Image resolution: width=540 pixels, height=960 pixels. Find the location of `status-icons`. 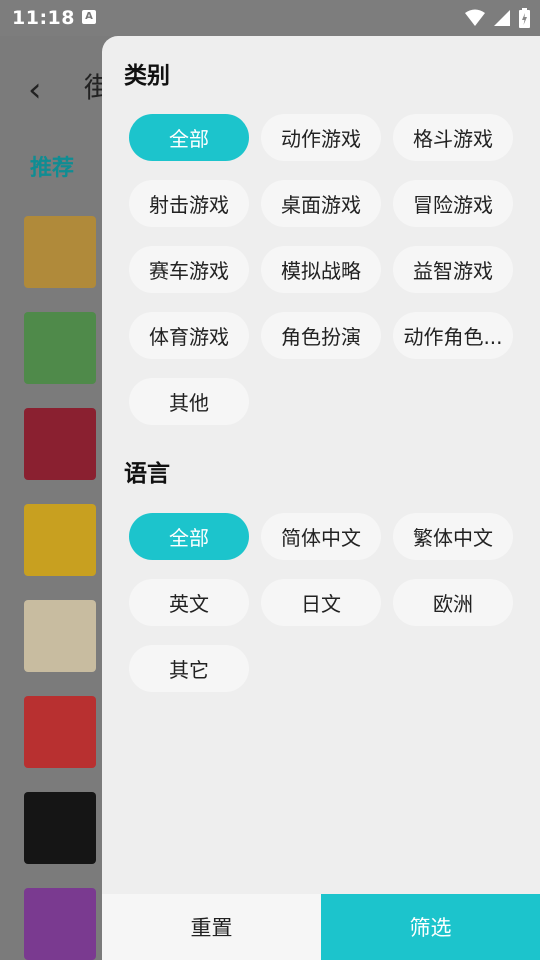

status-icons is located at coordinates (497, 18).